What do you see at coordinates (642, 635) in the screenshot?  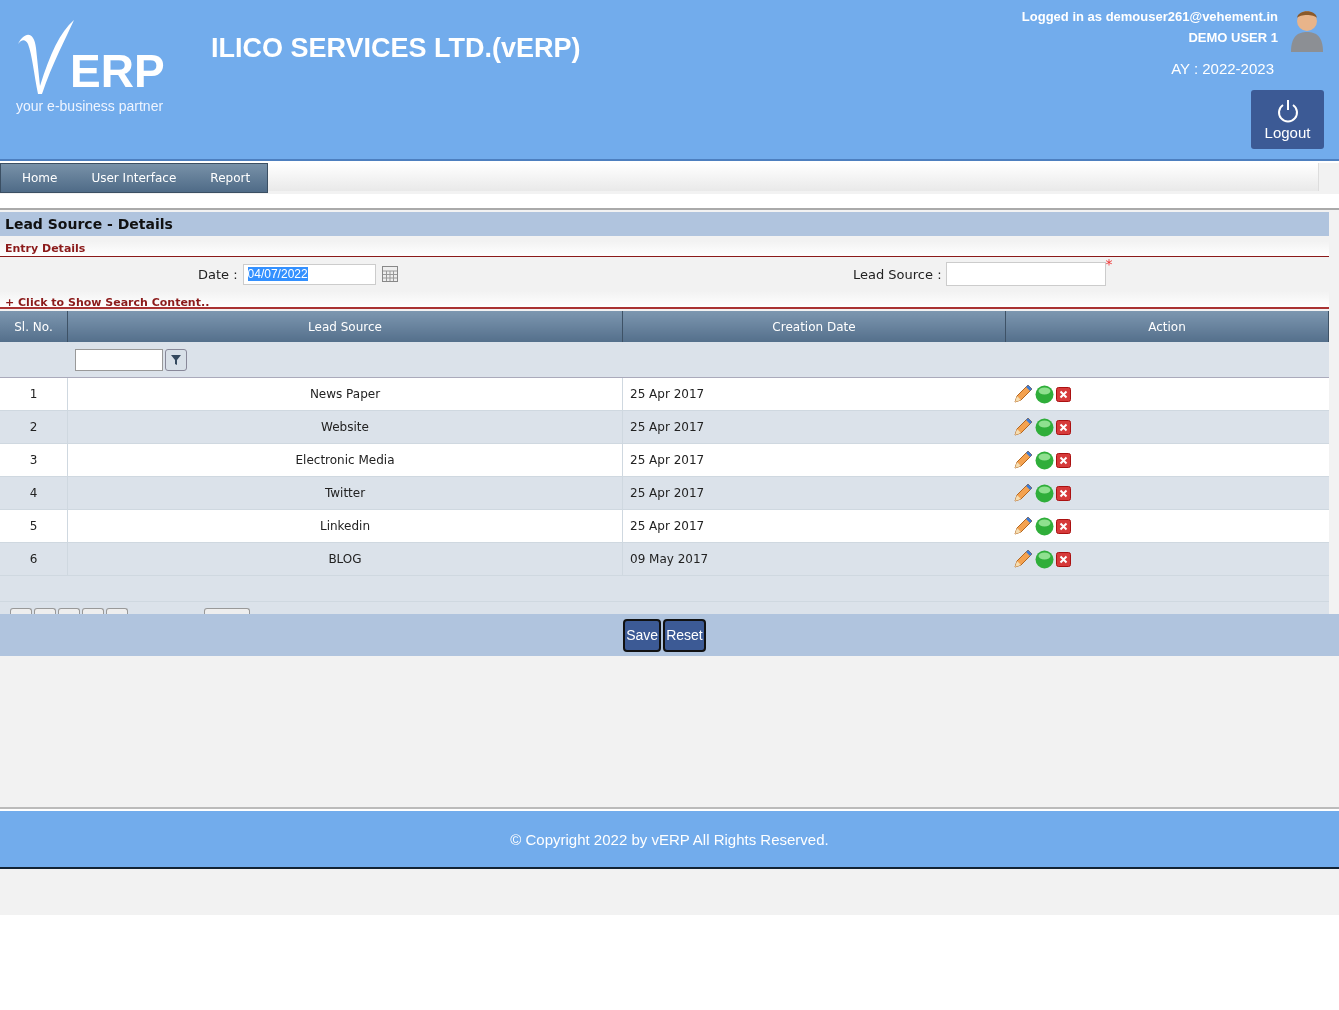 I see `action-button: Save` at bounding box center [642, 635].